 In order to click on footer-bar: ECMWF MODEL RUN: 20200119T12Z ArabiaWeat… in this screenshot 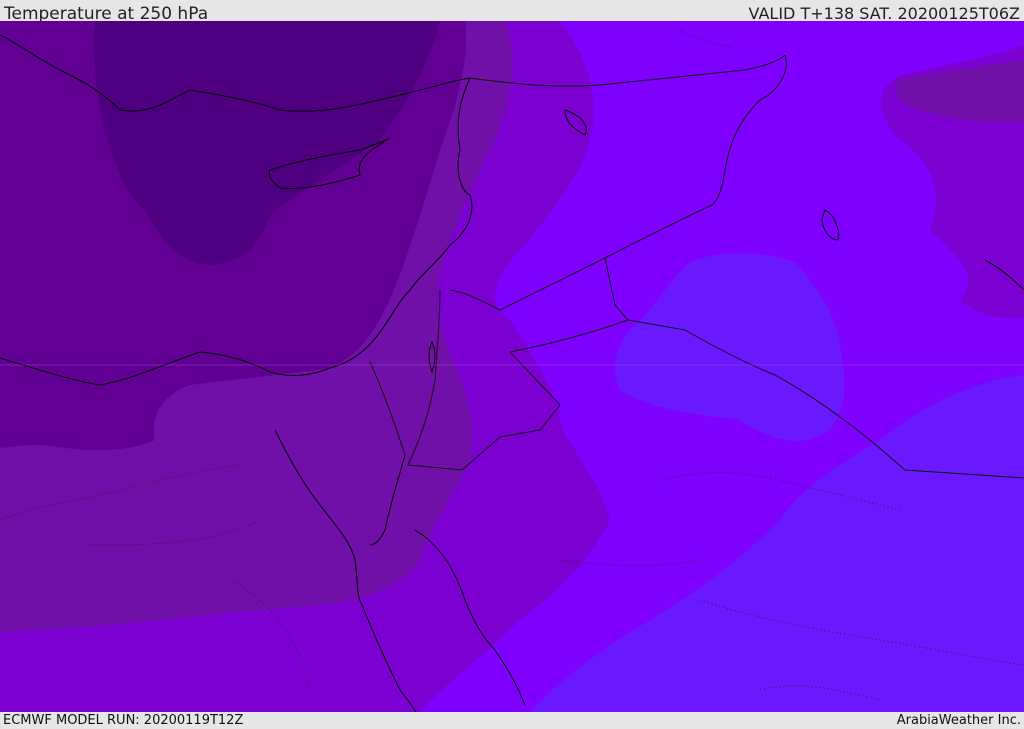, I will do `click(512, 720)`.